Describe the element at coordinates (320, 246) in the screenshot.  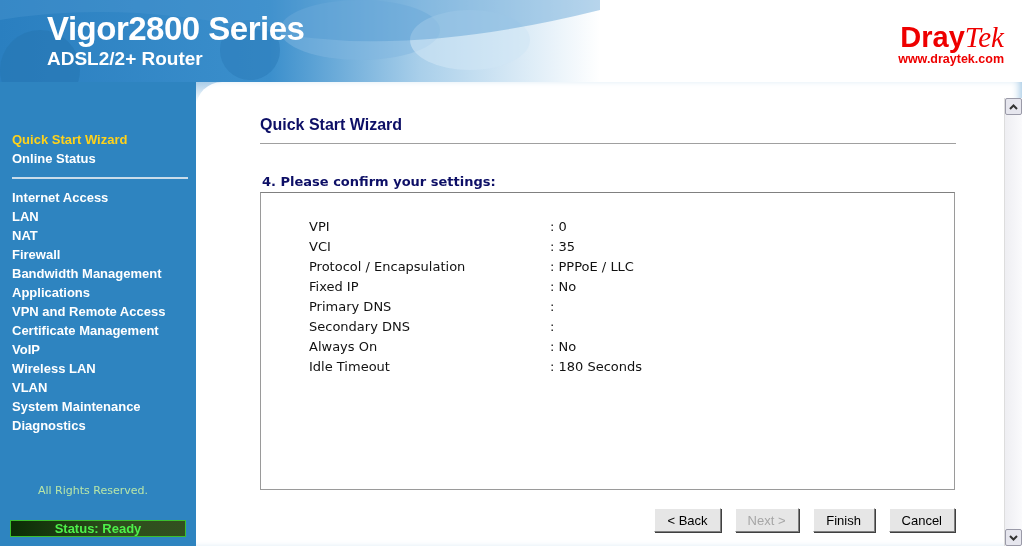
I see `setting-label: VCI` at that location.